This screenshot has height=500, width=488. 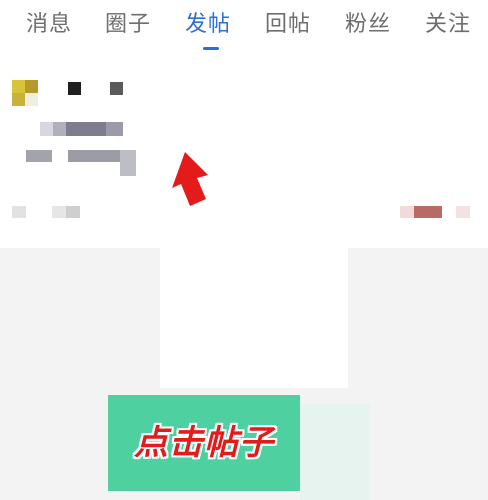 I want to click on tab-replies: 回帖, so click(x=288, y=25).